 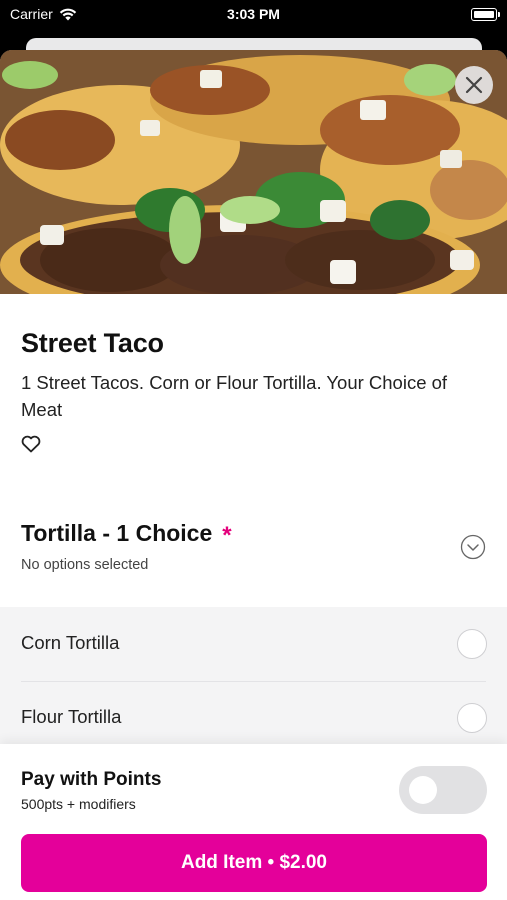 I want to click on add-item-button: Add Item • $2.00, so click(x=254, y=863).